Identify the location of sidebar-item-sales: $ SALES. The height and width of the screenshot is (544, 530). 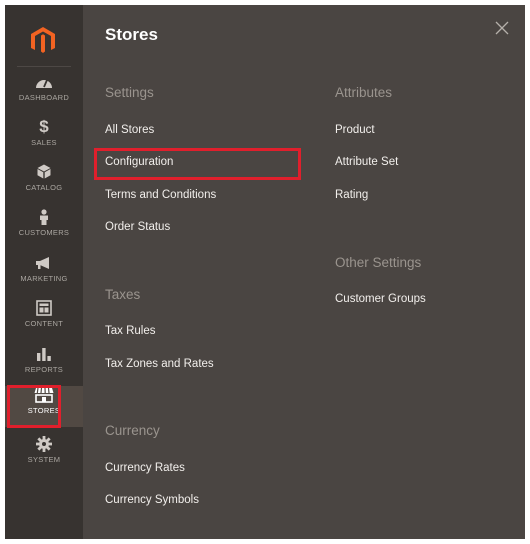
(44, 139).